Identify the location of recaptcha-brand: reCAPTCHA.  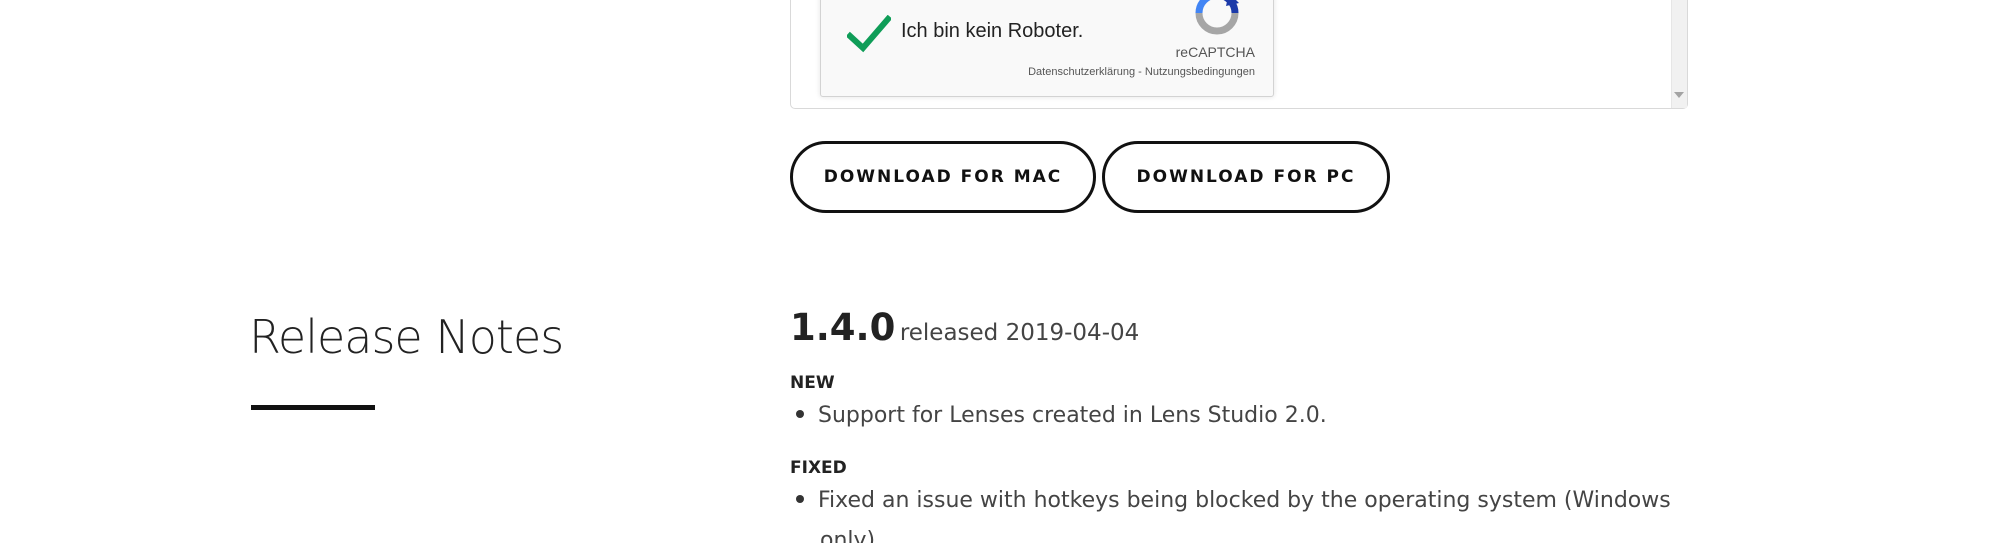
(1215, 52).